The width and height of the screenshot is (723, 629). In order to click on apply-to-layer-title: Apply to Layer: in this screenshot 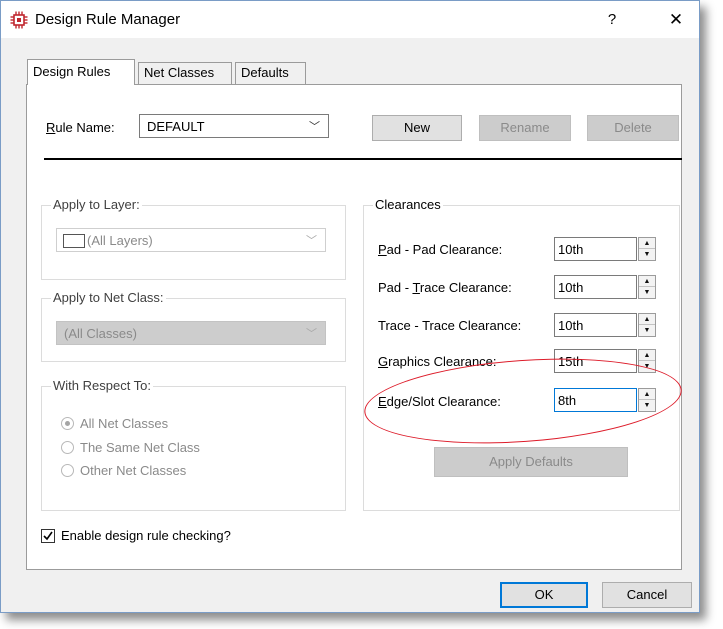, I will do `click(96, 204)`.